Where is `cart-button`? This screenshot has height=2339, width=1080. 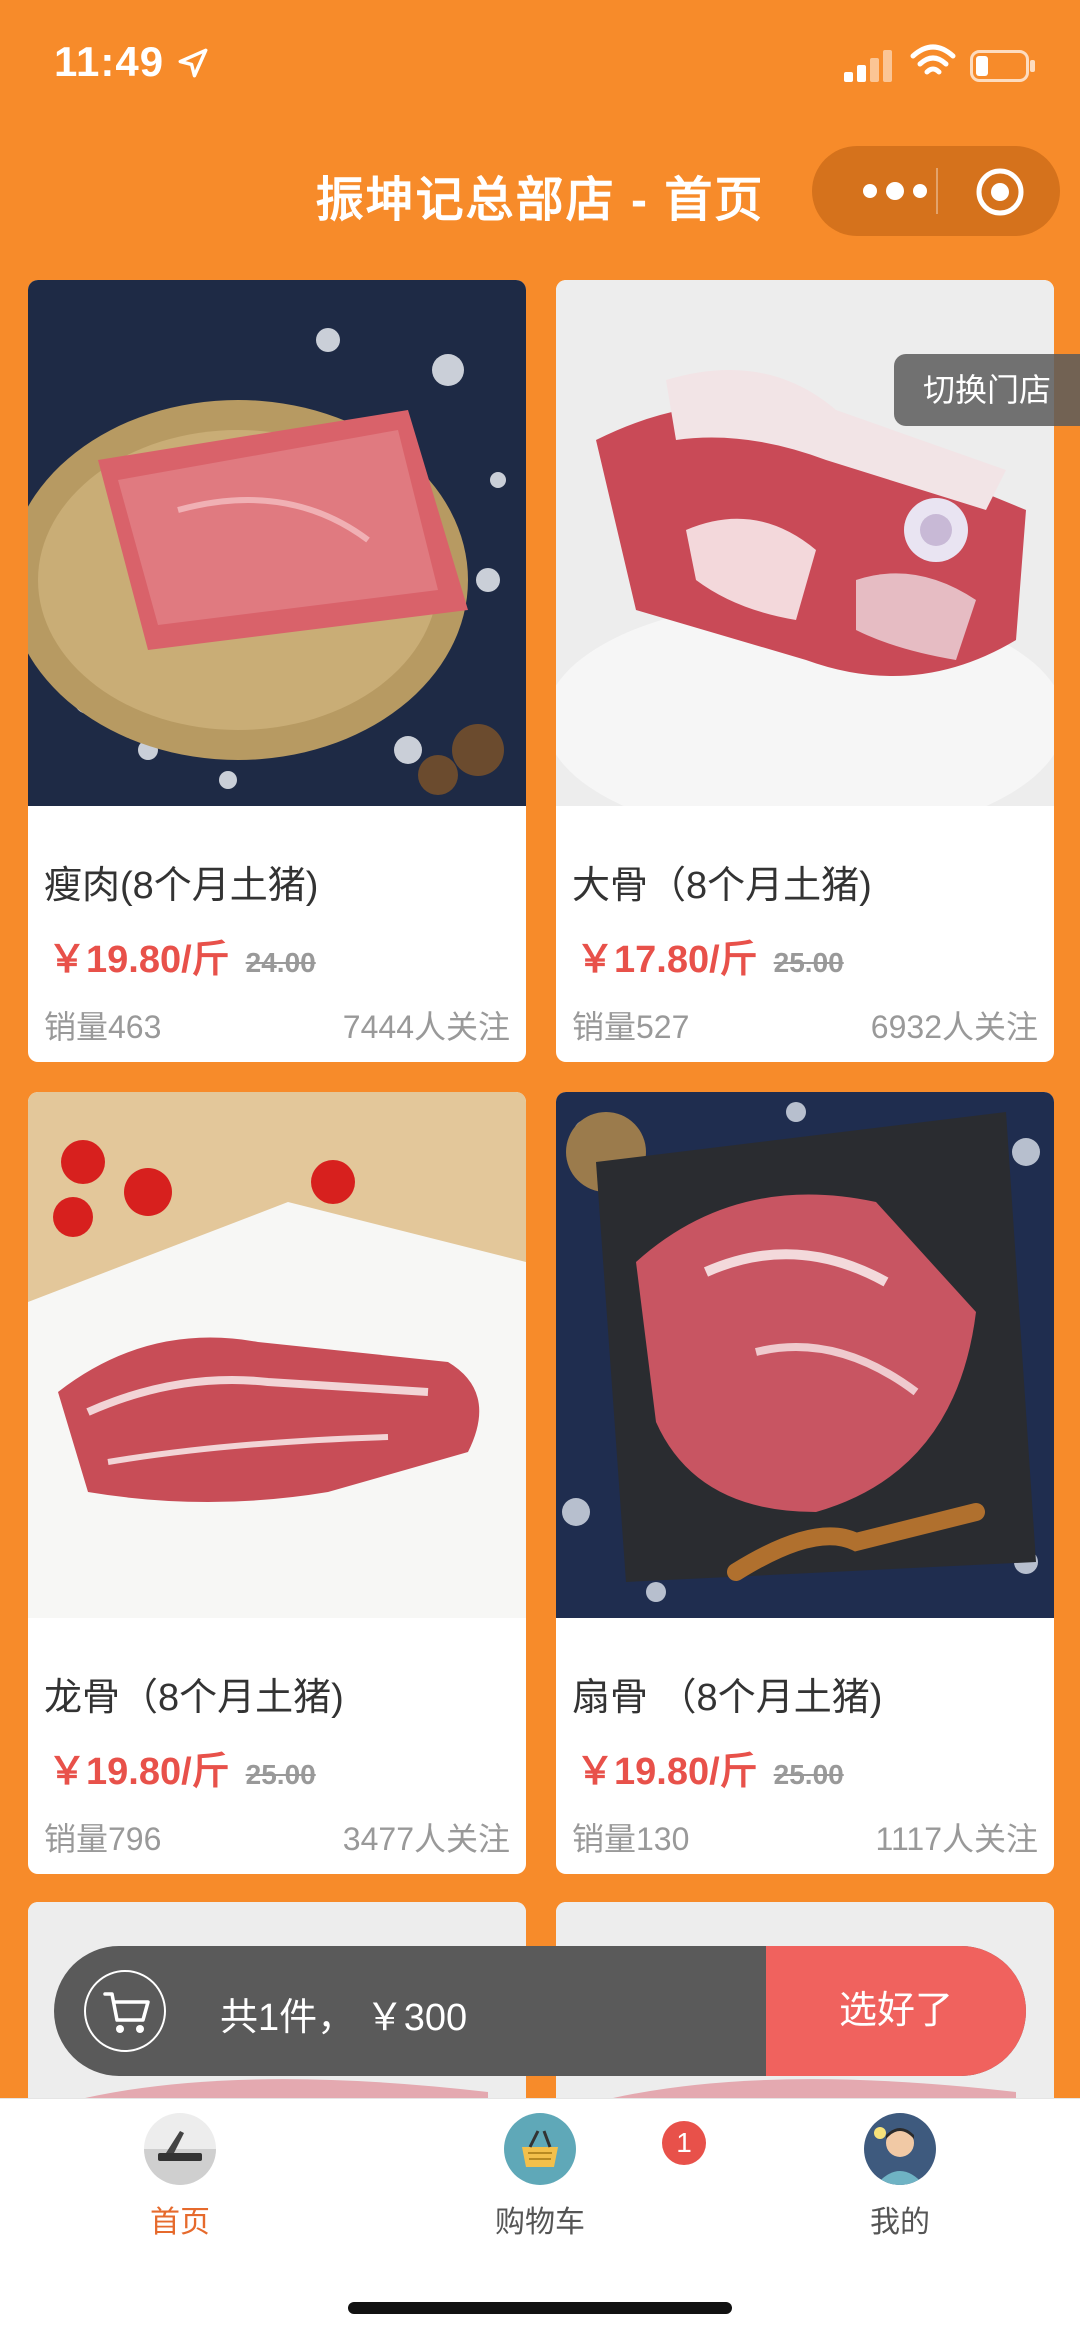 cart-button is located at coordinates (125, 2011).